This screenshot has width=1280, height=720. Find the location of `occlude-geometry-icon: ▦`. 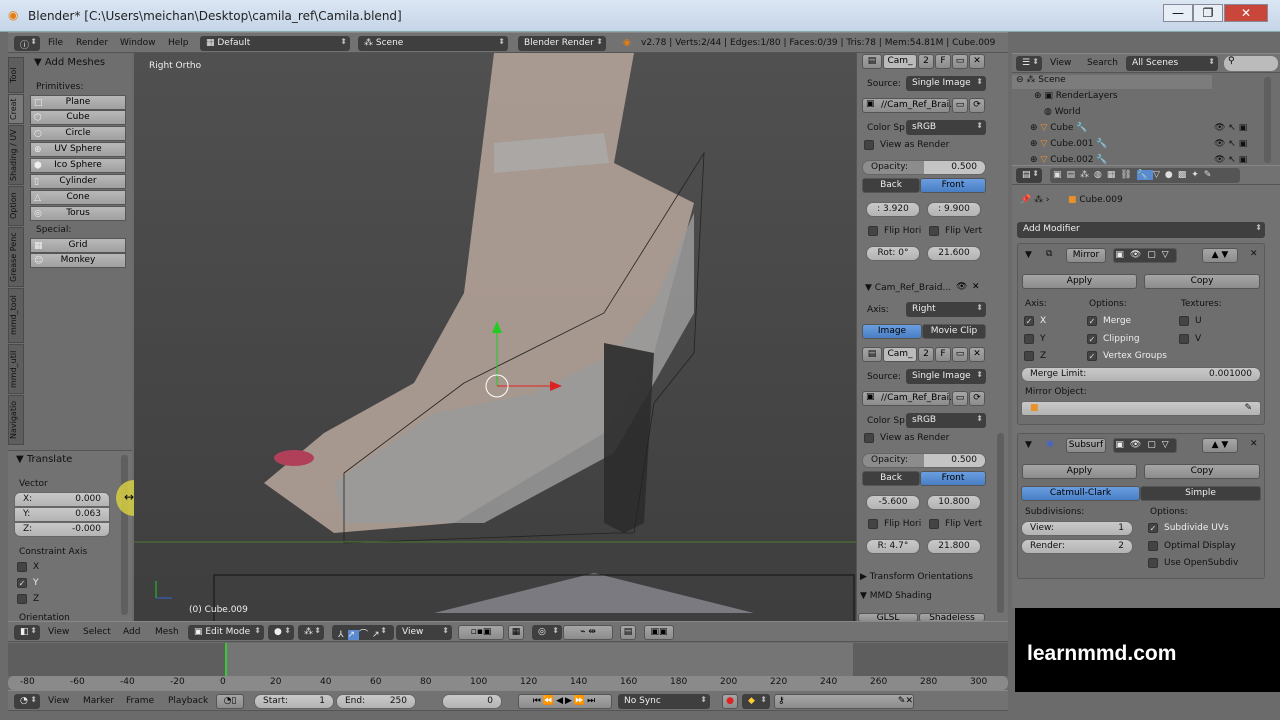

occlude-geometry-icon: ▦ is located at coordinates (516, 632).